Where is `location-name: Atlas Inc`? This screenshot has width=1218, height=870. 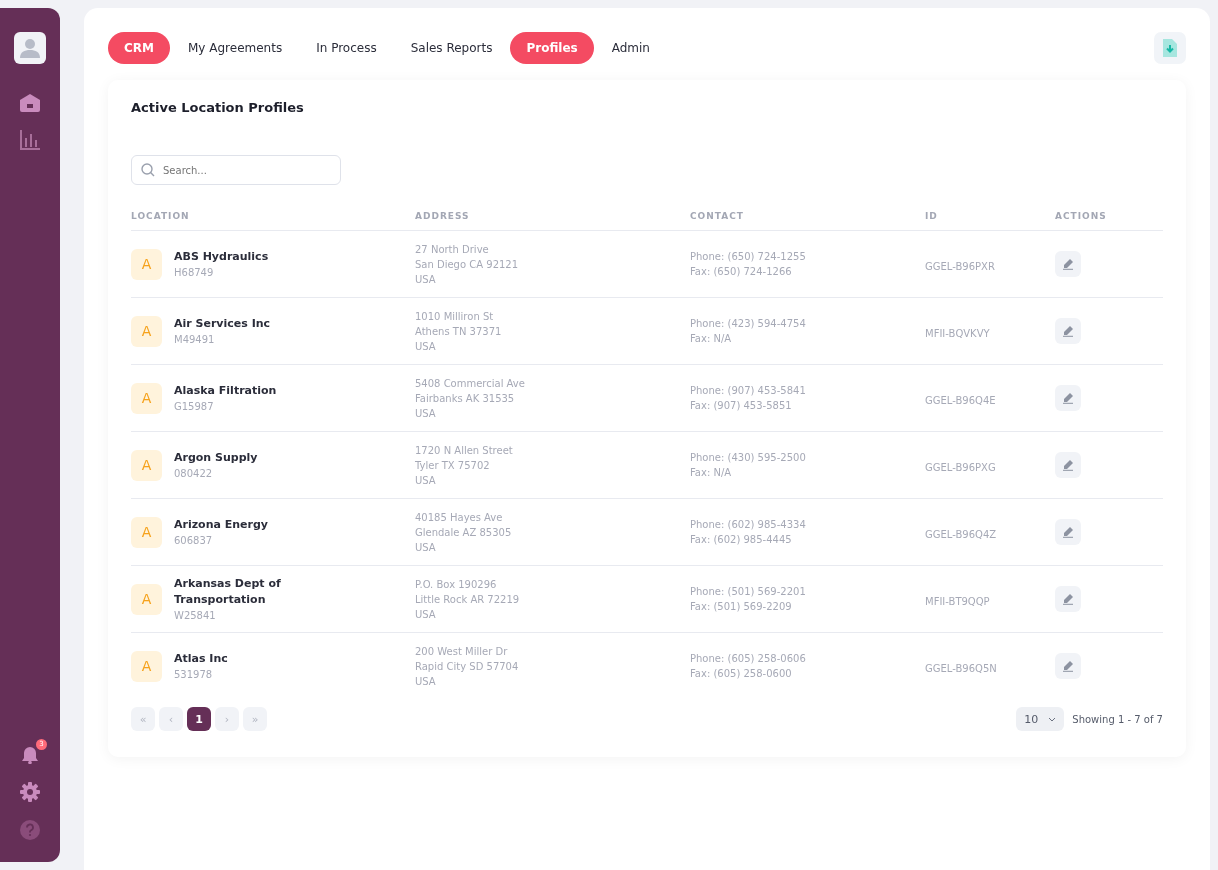 location-name: Atlas Inc is located at coordinates (201, 658).